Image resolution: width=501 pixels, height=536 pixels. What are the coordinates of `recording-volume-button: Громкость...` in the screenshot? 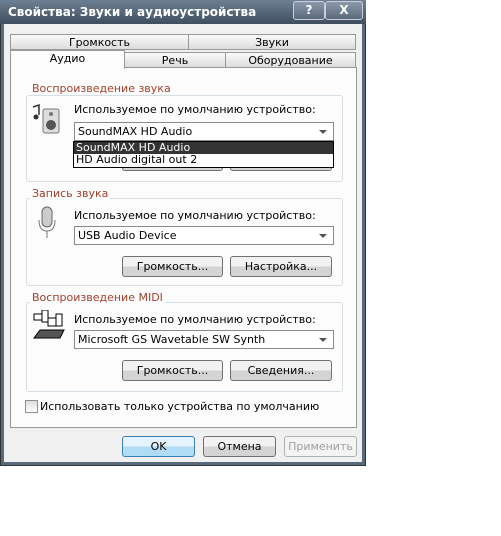 It's located at (172, 266).